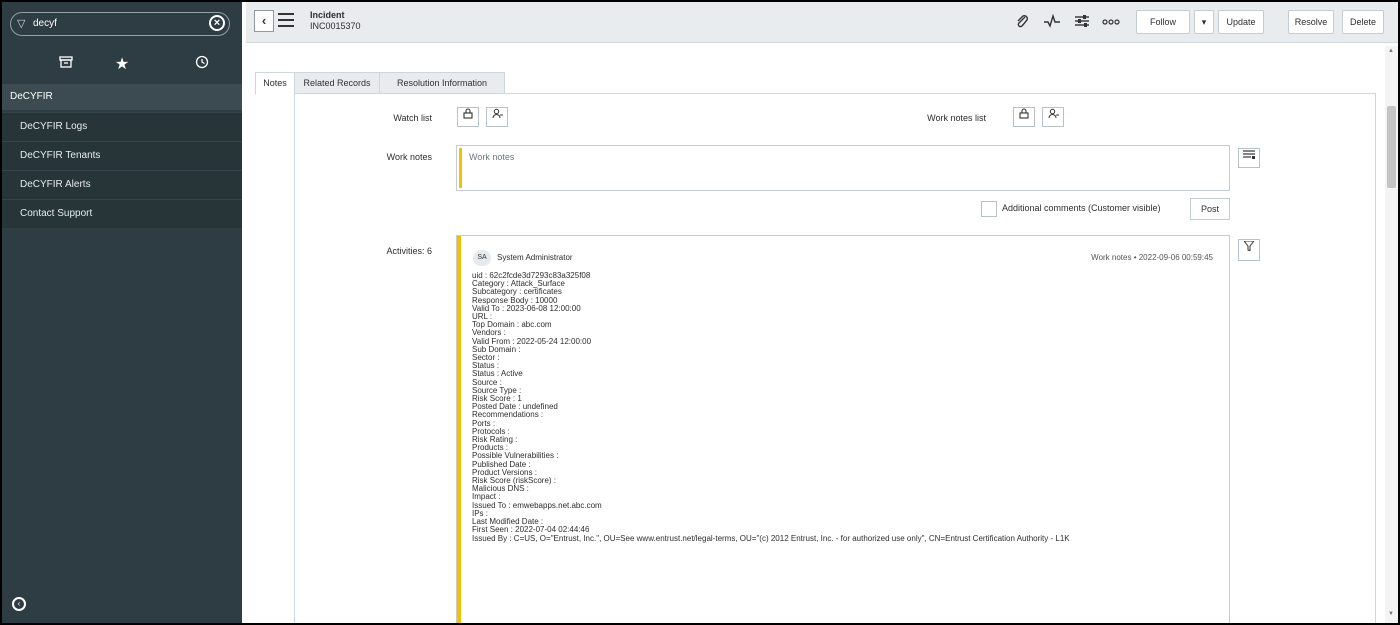  What do you see at coordinates (518, 284) in the screenshot?
I see `activity-line: Category : Attack_Surface` at bounding box center [518, 284].